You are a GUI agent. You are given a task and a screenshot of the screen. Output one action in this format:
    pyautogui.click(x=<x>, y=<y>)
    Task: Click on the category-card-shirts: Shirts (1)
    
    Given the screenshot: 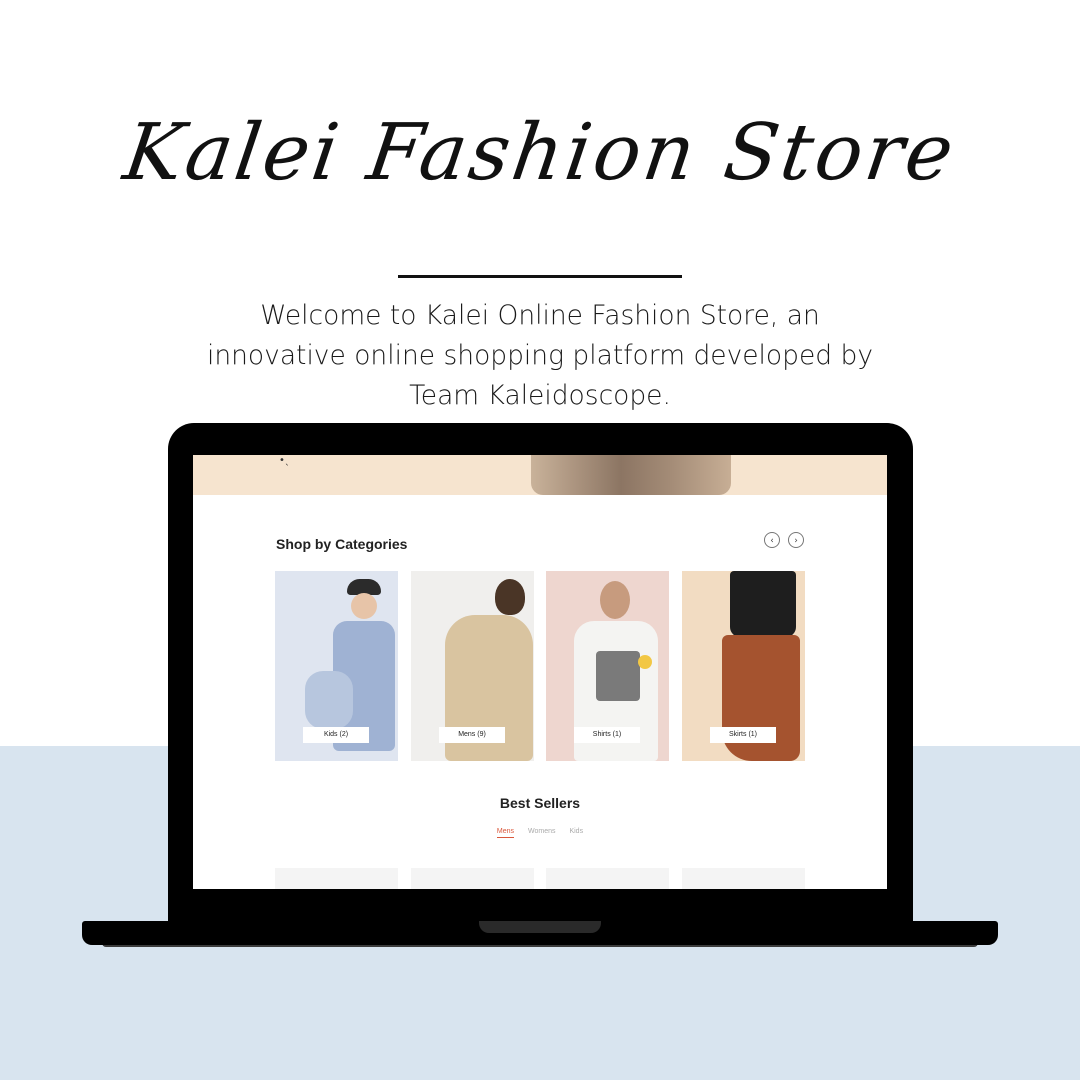 What is the action you would take?
    pyautogui.click(x=607, y=666)
    